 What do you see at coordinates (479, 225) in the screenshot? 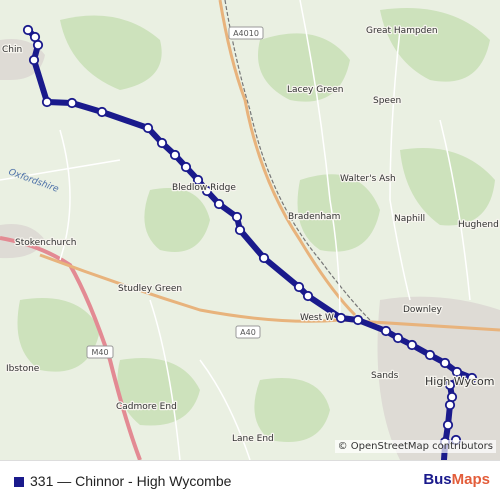
I see `place-label-hughenden-valley: Hughend Valley` at bounding box center [479, 225].